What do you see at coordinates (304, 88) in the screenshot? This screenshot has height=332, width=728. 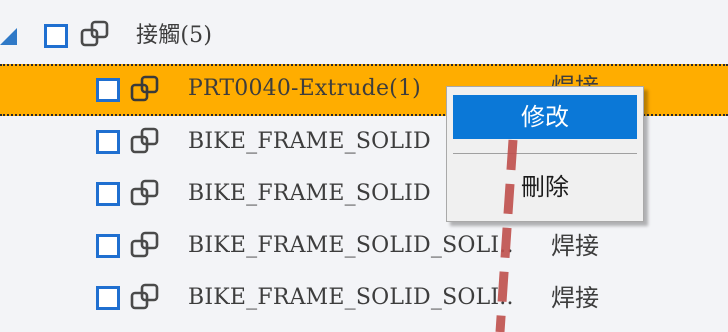 I see `tree-item-label: PRT0040-Extrude(1)` at bounding box center [304, 88].